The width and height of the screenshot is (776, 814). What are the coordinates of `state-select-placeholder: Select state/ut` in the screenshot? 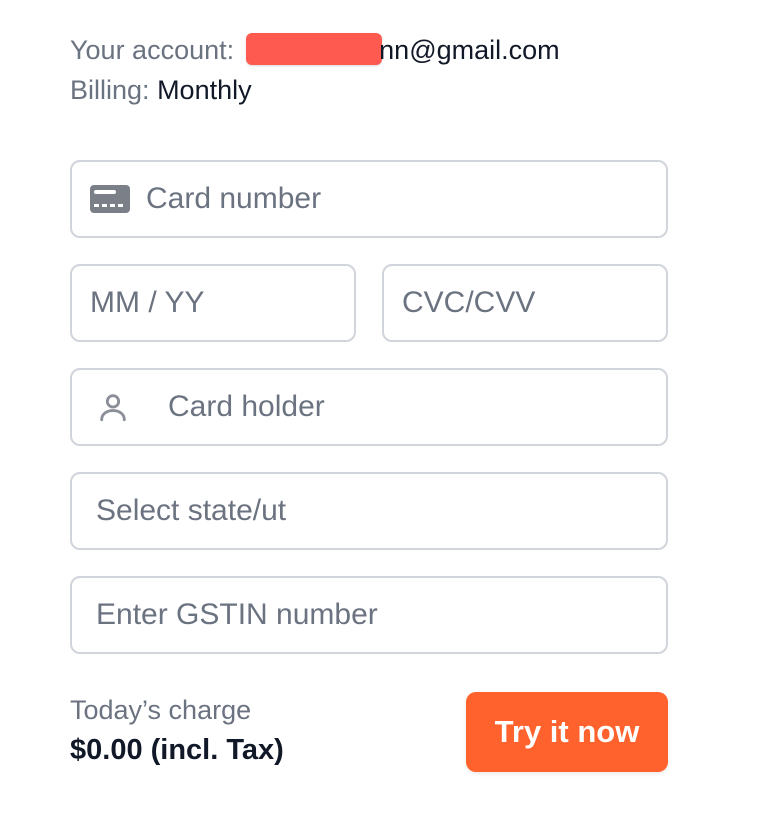 It's located at (191, 510).